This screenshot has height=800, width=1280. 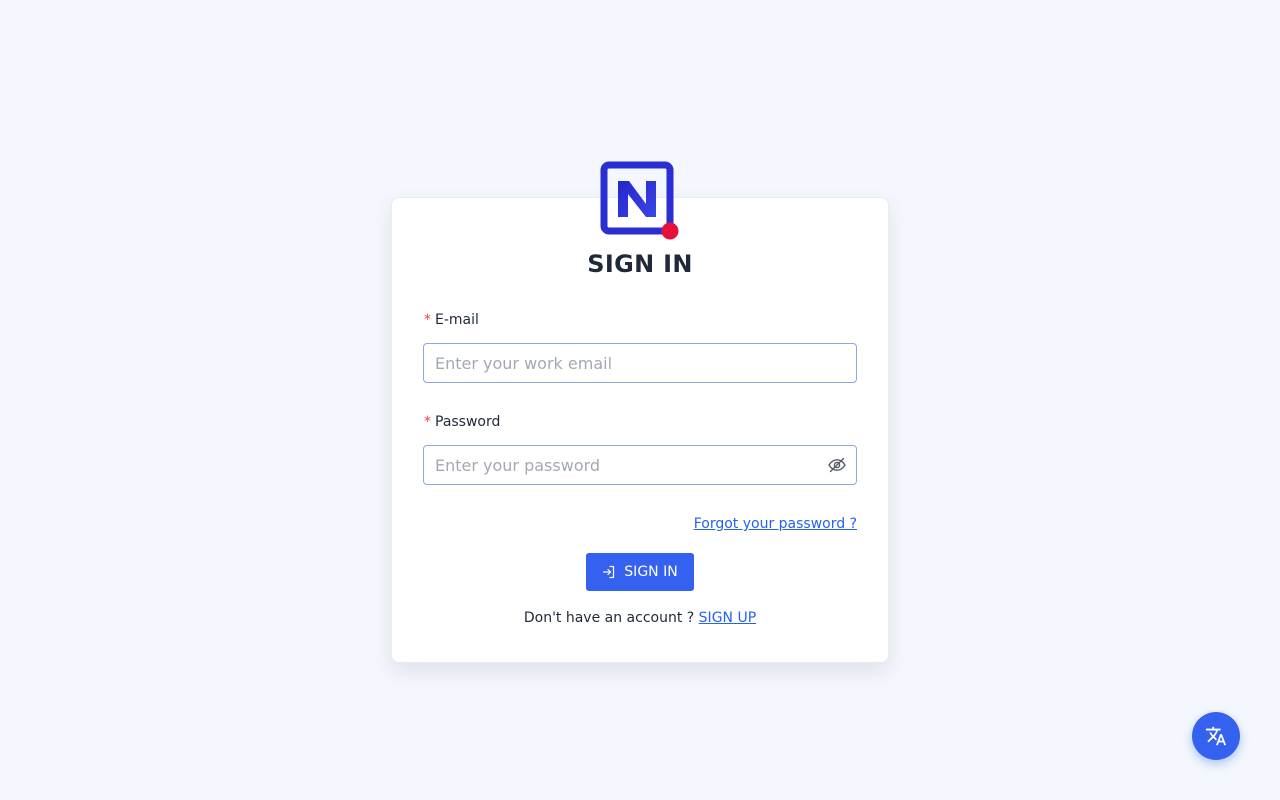 What do you see at coordinates (651, 572) in the screenshot?
I see `sign-in-button-label: SIGN IN` at bounding box center [651, 572].